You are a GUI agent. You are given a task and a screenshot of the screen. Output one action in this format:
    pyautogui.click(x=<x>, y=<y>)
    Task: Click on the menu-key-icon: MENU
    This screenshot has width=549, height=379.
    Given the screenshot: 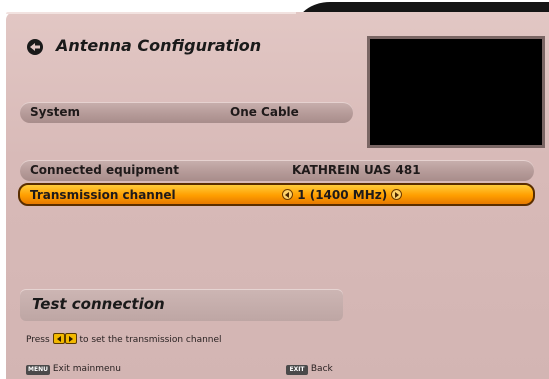 What is the action you would take?
    pyautogui.click(x=38, y=370)
    